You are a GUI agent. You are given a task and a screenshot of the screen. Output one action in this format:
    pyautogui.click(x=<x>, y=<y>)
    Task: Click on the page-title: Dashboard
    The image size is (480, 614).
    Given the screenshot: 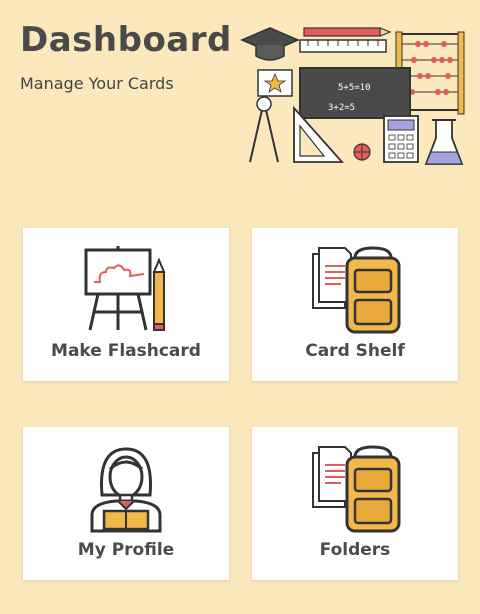 What is the action you would take?
    pyautogui.click(x=126, y=40)
    